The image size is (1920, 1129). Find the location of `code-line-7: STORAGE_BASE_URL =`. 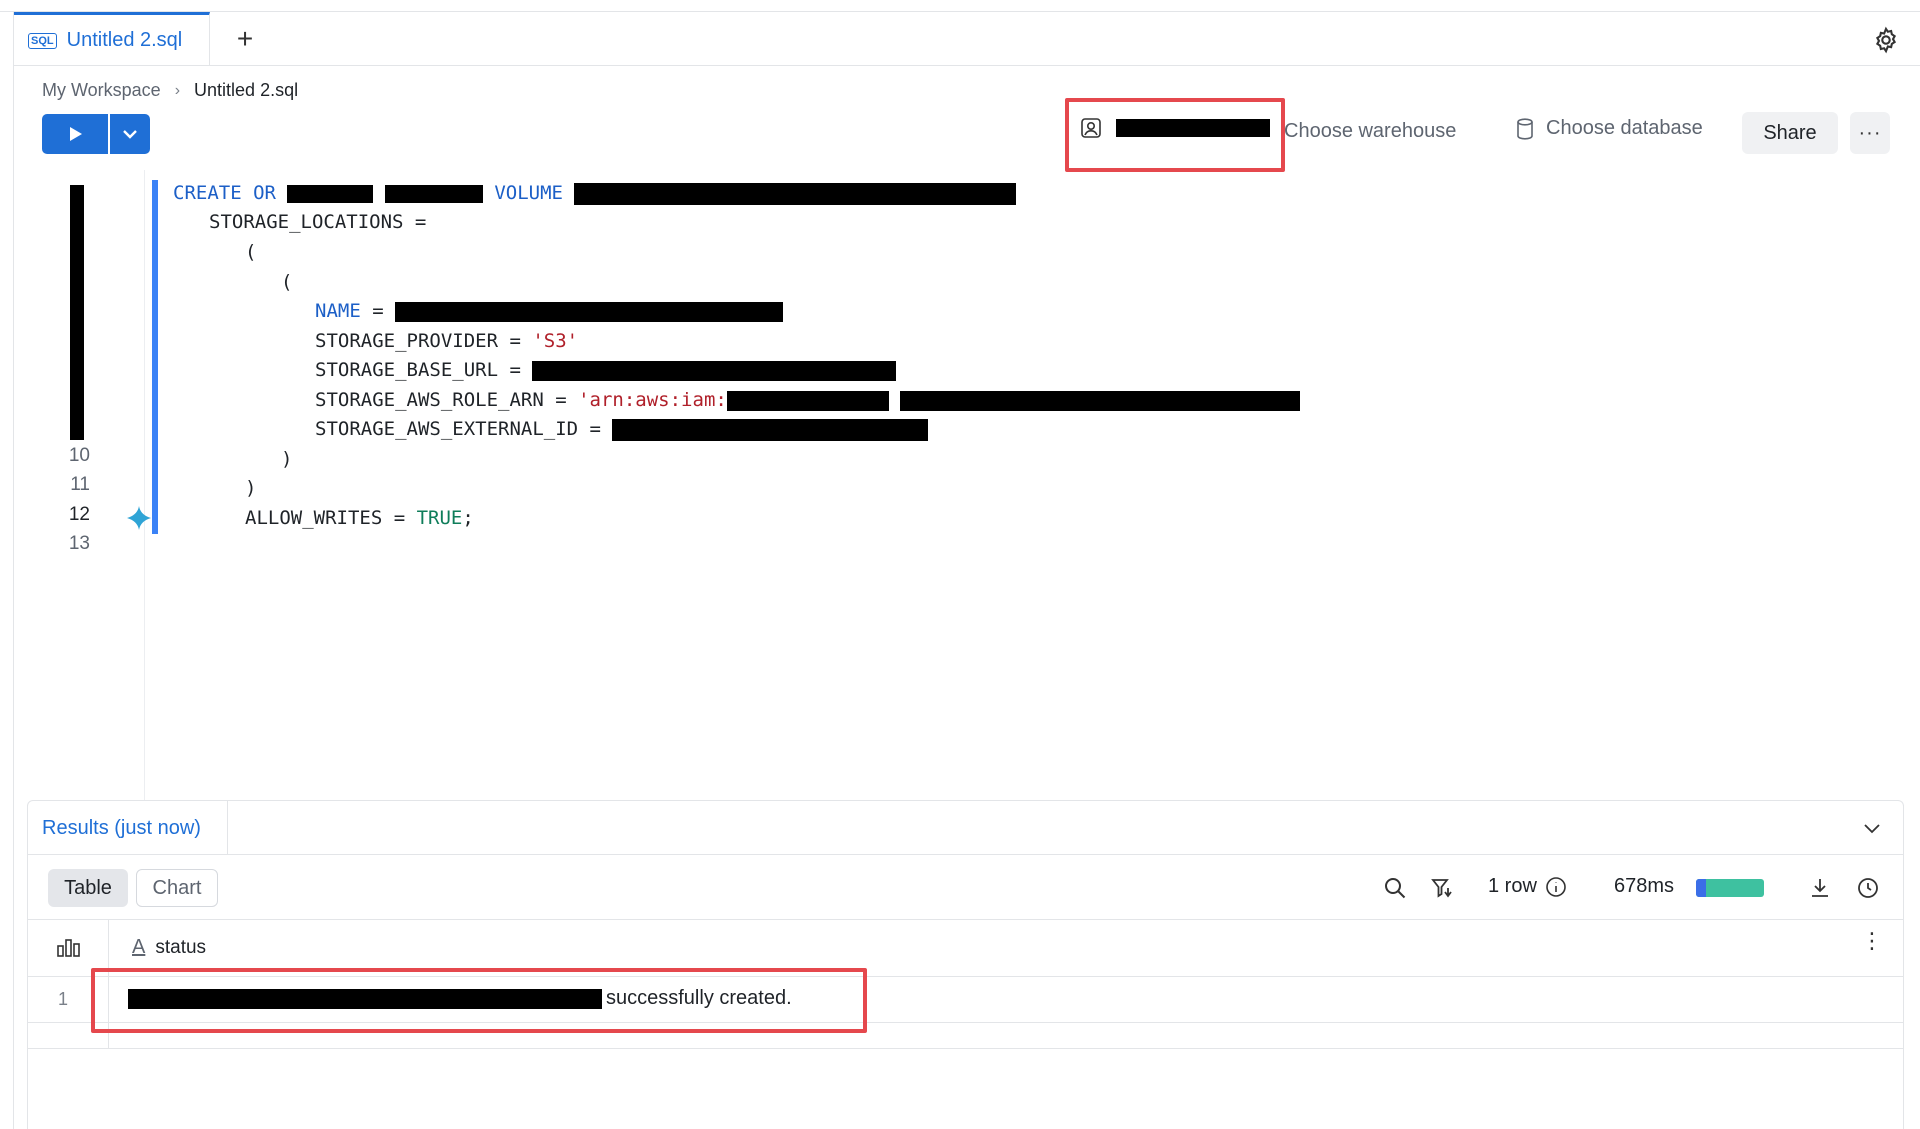

code-line-7: STORAGE_BASE_URL = is located at coordinates (606, 370).